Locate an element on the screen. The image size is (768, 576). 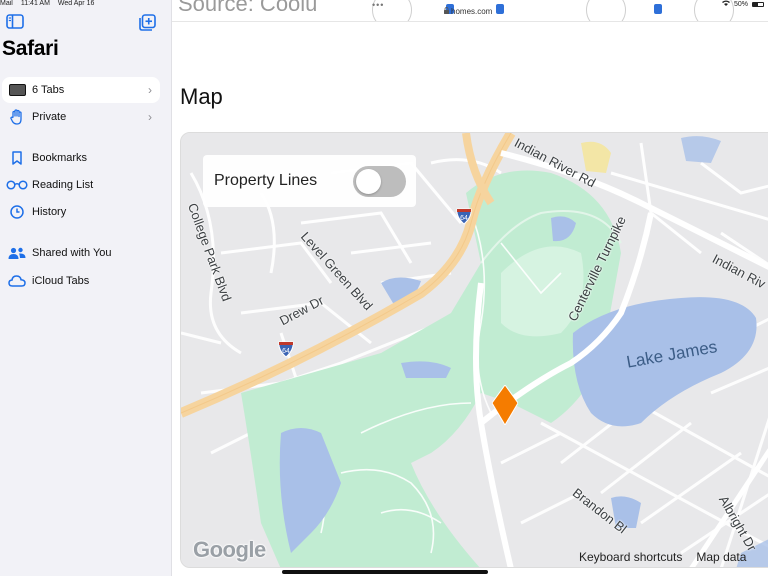
back-to-app-link: Mail is located at coordinates (6, 3).